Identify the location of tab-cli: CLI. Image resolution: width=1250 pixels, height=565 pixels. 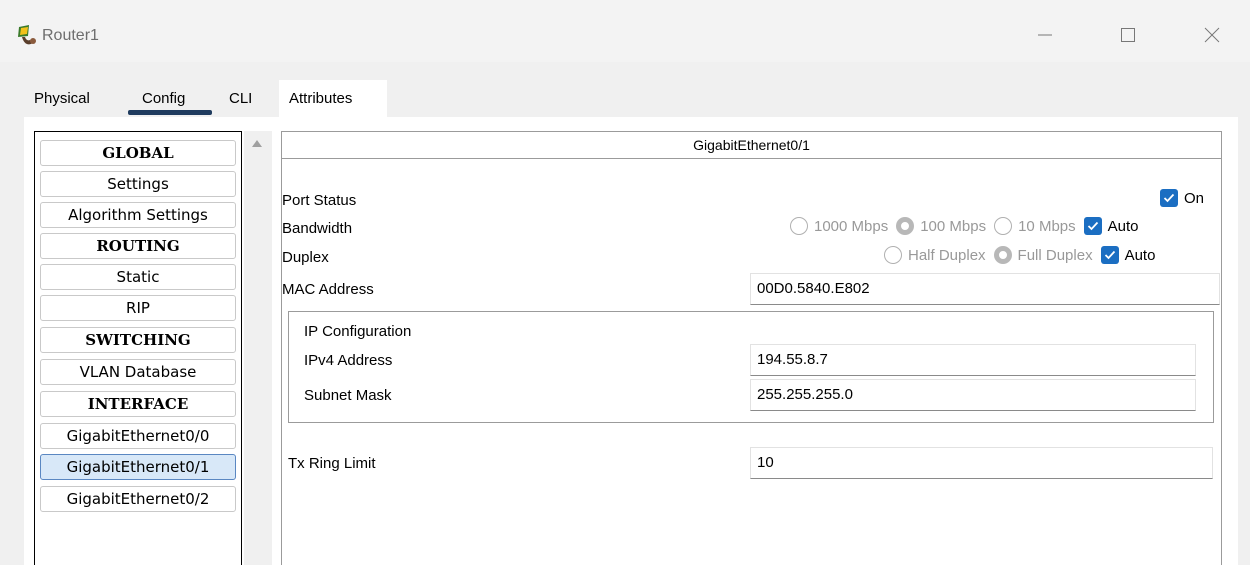
(240, 99).